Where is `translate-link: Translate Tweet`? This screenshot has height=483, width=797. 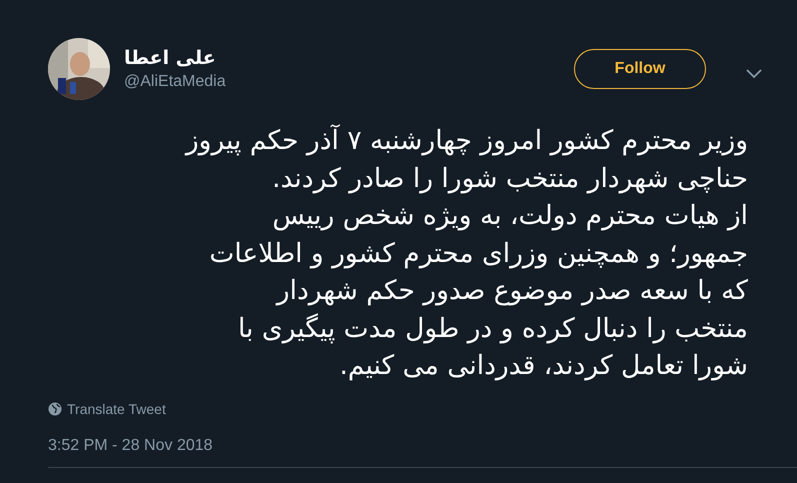 translate-link: Translate Tweet is located at coordinates (107, 408).